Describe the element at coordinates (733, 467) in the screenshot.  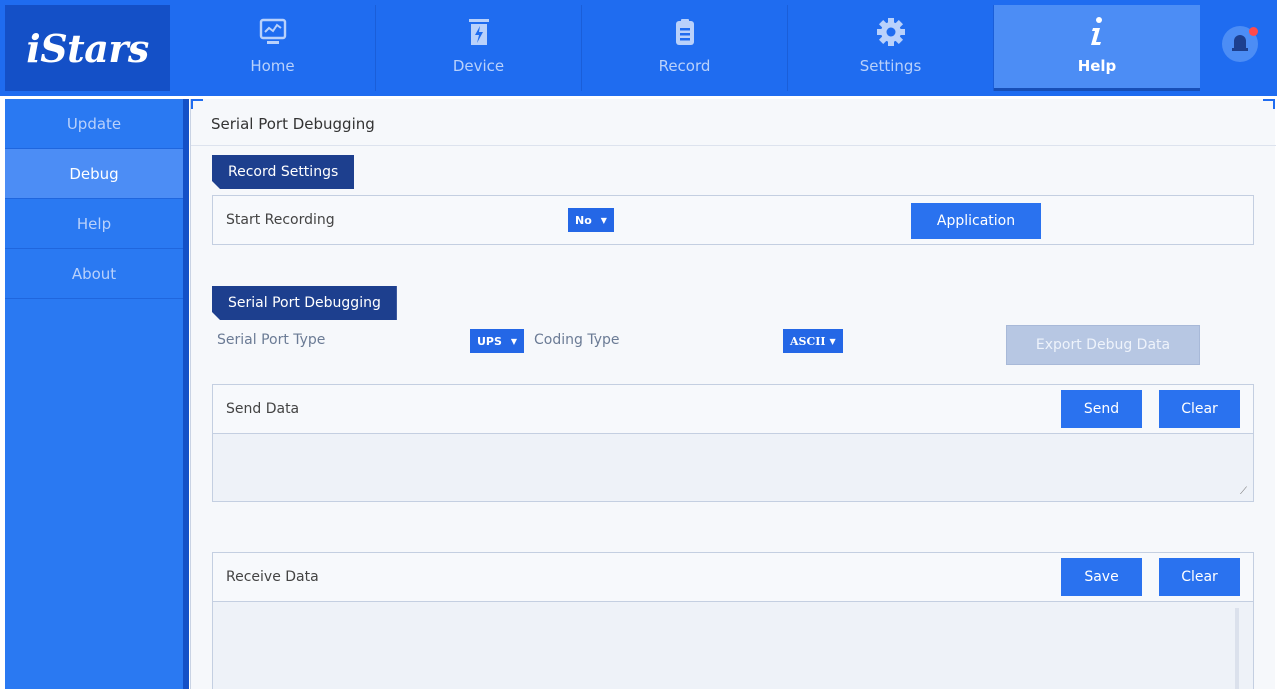
I see `send-data-textarea: ⟋` at that location.